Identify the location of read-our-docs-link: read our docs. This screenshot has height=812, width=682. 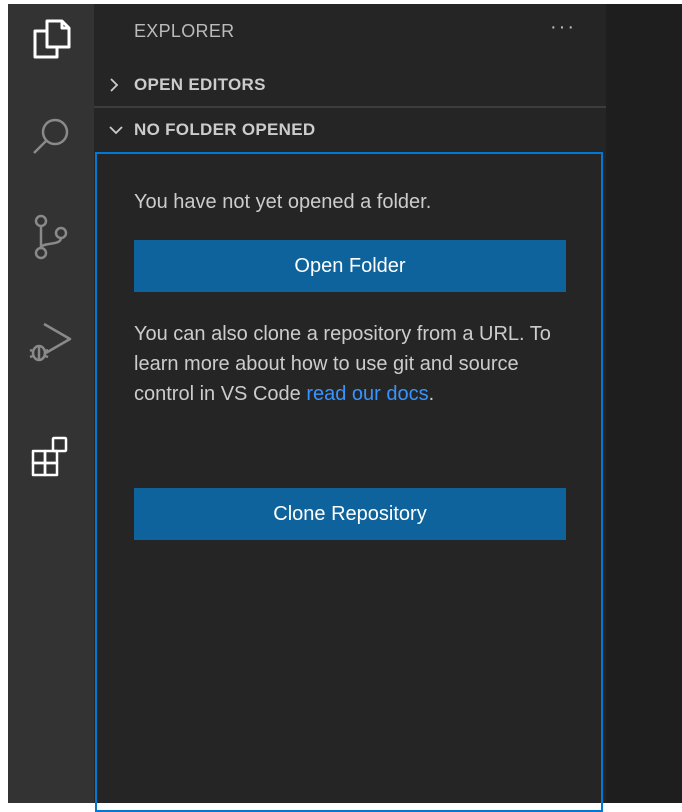
(367, 394).